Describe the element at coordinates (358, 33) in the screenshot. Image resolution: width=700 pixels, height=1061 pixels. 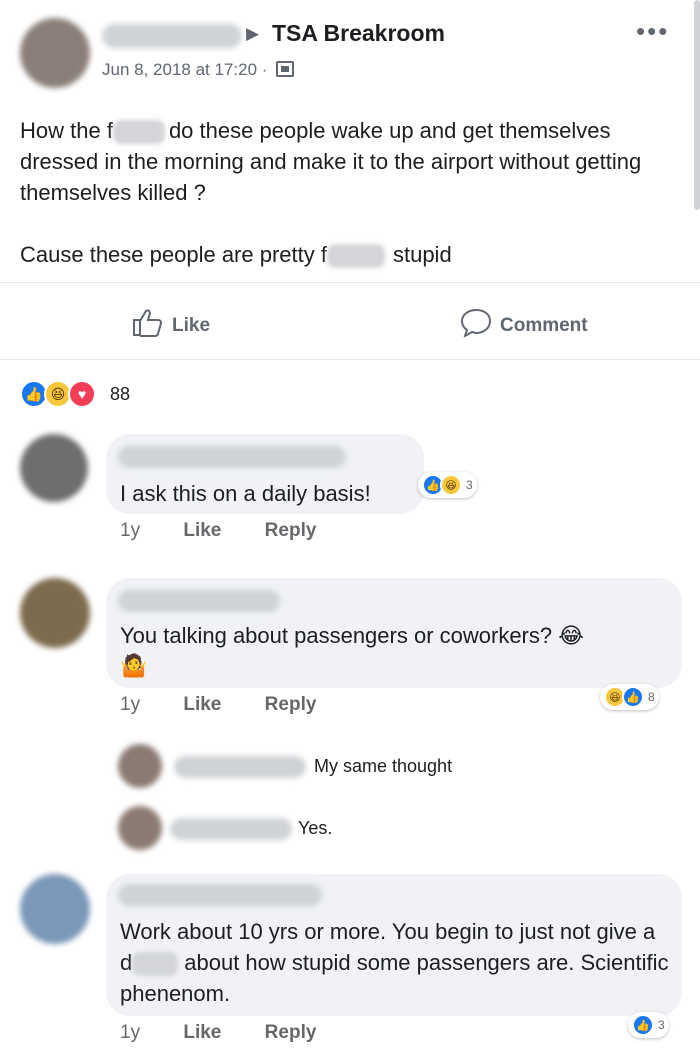
I see `group-name-link: TSA Breakroom` at that location.